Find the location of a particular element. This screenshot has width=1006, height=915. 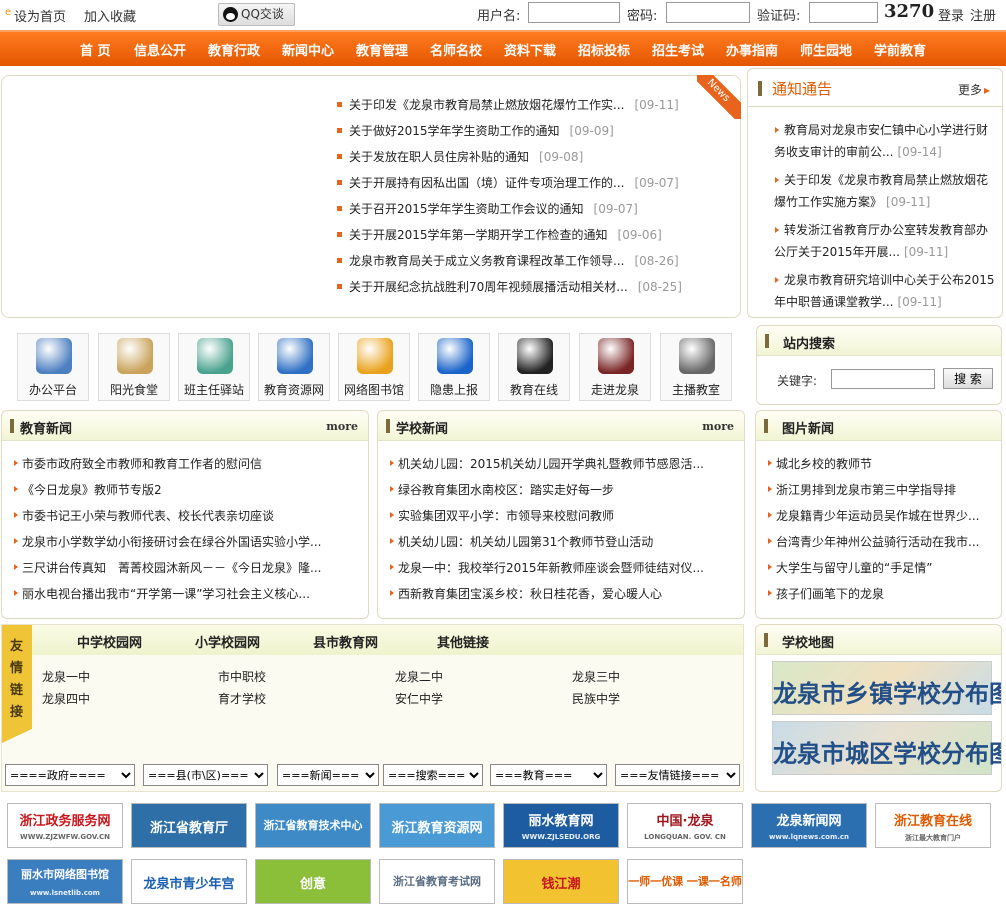

school-news-more-link: more is located at coordinates (718, 426).